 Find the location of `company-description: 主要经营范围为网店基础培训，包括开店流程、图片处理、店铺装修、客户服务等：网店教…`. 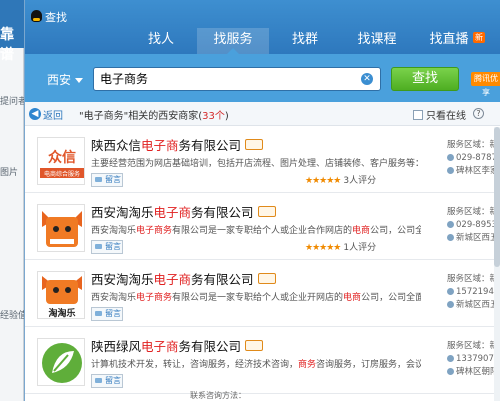

company-description: 主要经营范围为网店基础培训，包括开店流程、图片处理、店铺装修、客户服务等：网店教… is located at coordinates (256, 164).